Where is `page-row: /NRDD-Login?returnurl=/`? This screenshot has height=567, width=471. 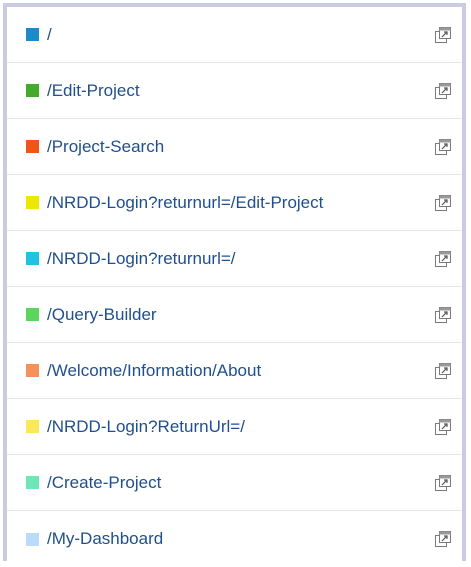 page-row: /NRDD-Login?returnurl=/ is located at coordinates (234, 259).